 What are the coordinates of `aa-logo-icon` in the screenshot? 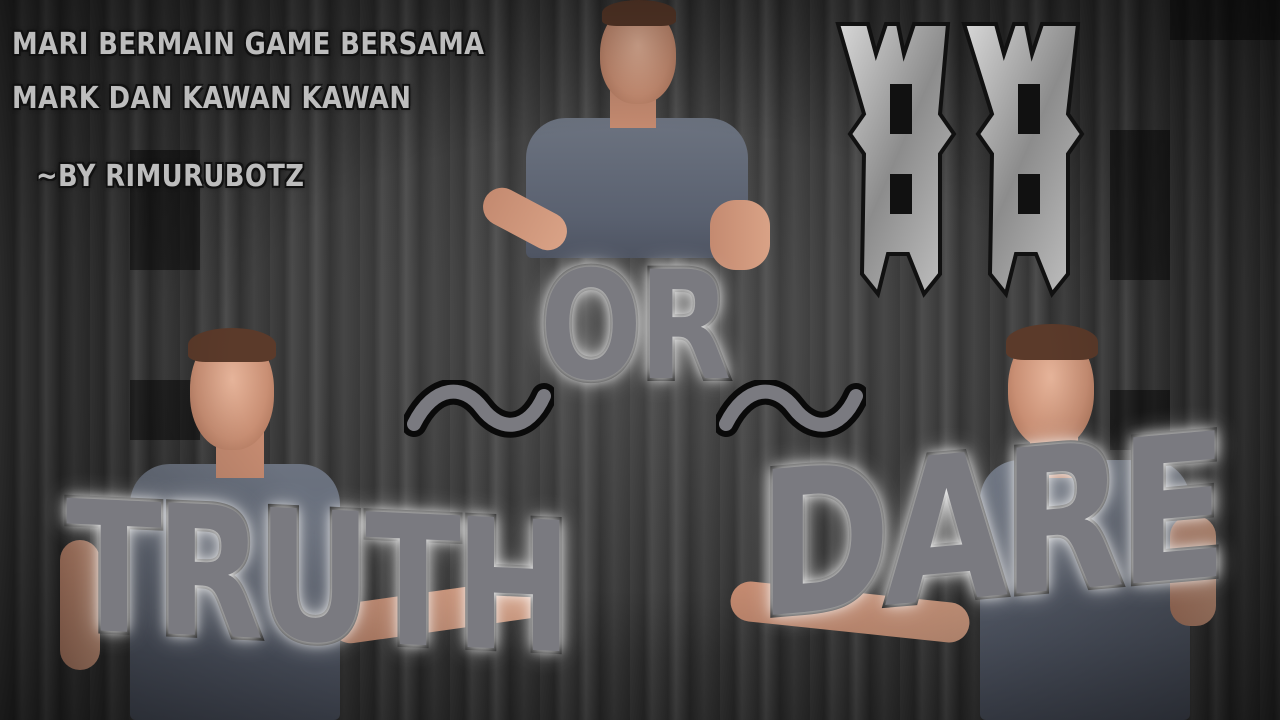 It's located at (960, 160).